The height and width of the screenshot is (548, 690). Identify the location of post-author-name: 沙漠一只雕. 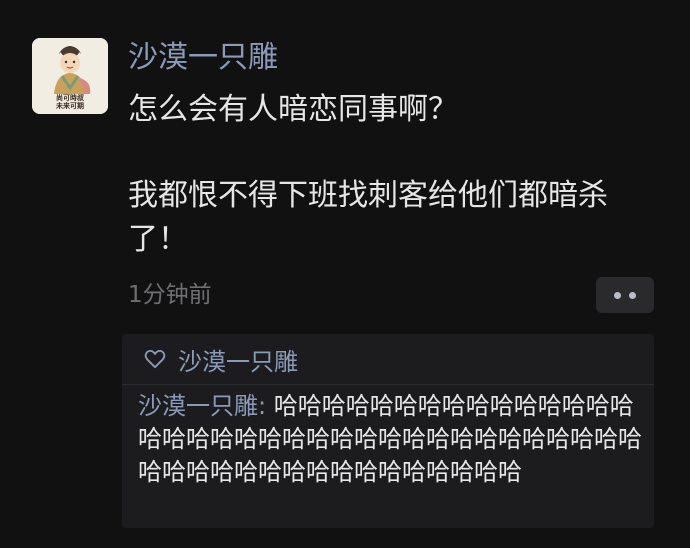
(203, 58).